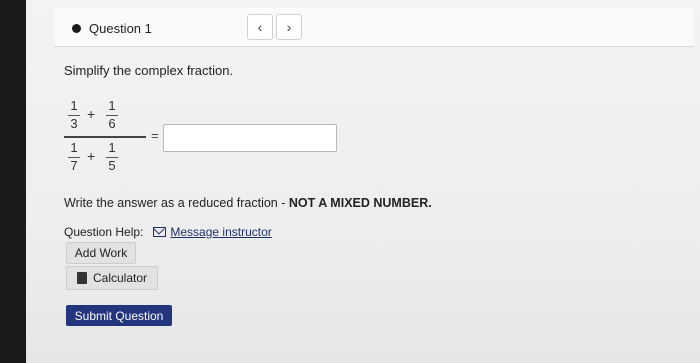 Image resolution: width=700 pixels, height=363 pixels. I want to click on submit-label: Submit Question, so click(119, 315).